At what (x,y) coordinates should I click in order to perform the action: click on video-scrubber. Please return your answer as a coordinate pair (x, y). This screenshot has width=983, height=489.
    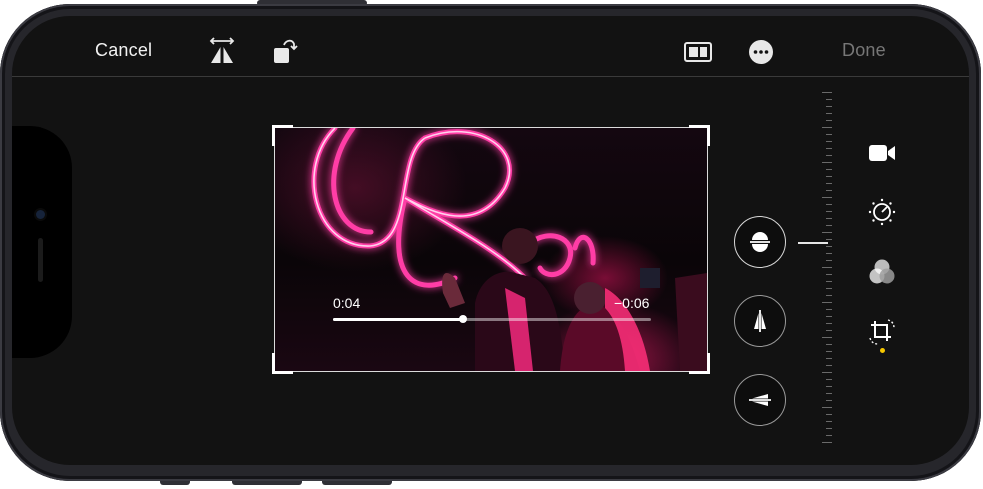
    Looking at the image, I should click on (492, 319).